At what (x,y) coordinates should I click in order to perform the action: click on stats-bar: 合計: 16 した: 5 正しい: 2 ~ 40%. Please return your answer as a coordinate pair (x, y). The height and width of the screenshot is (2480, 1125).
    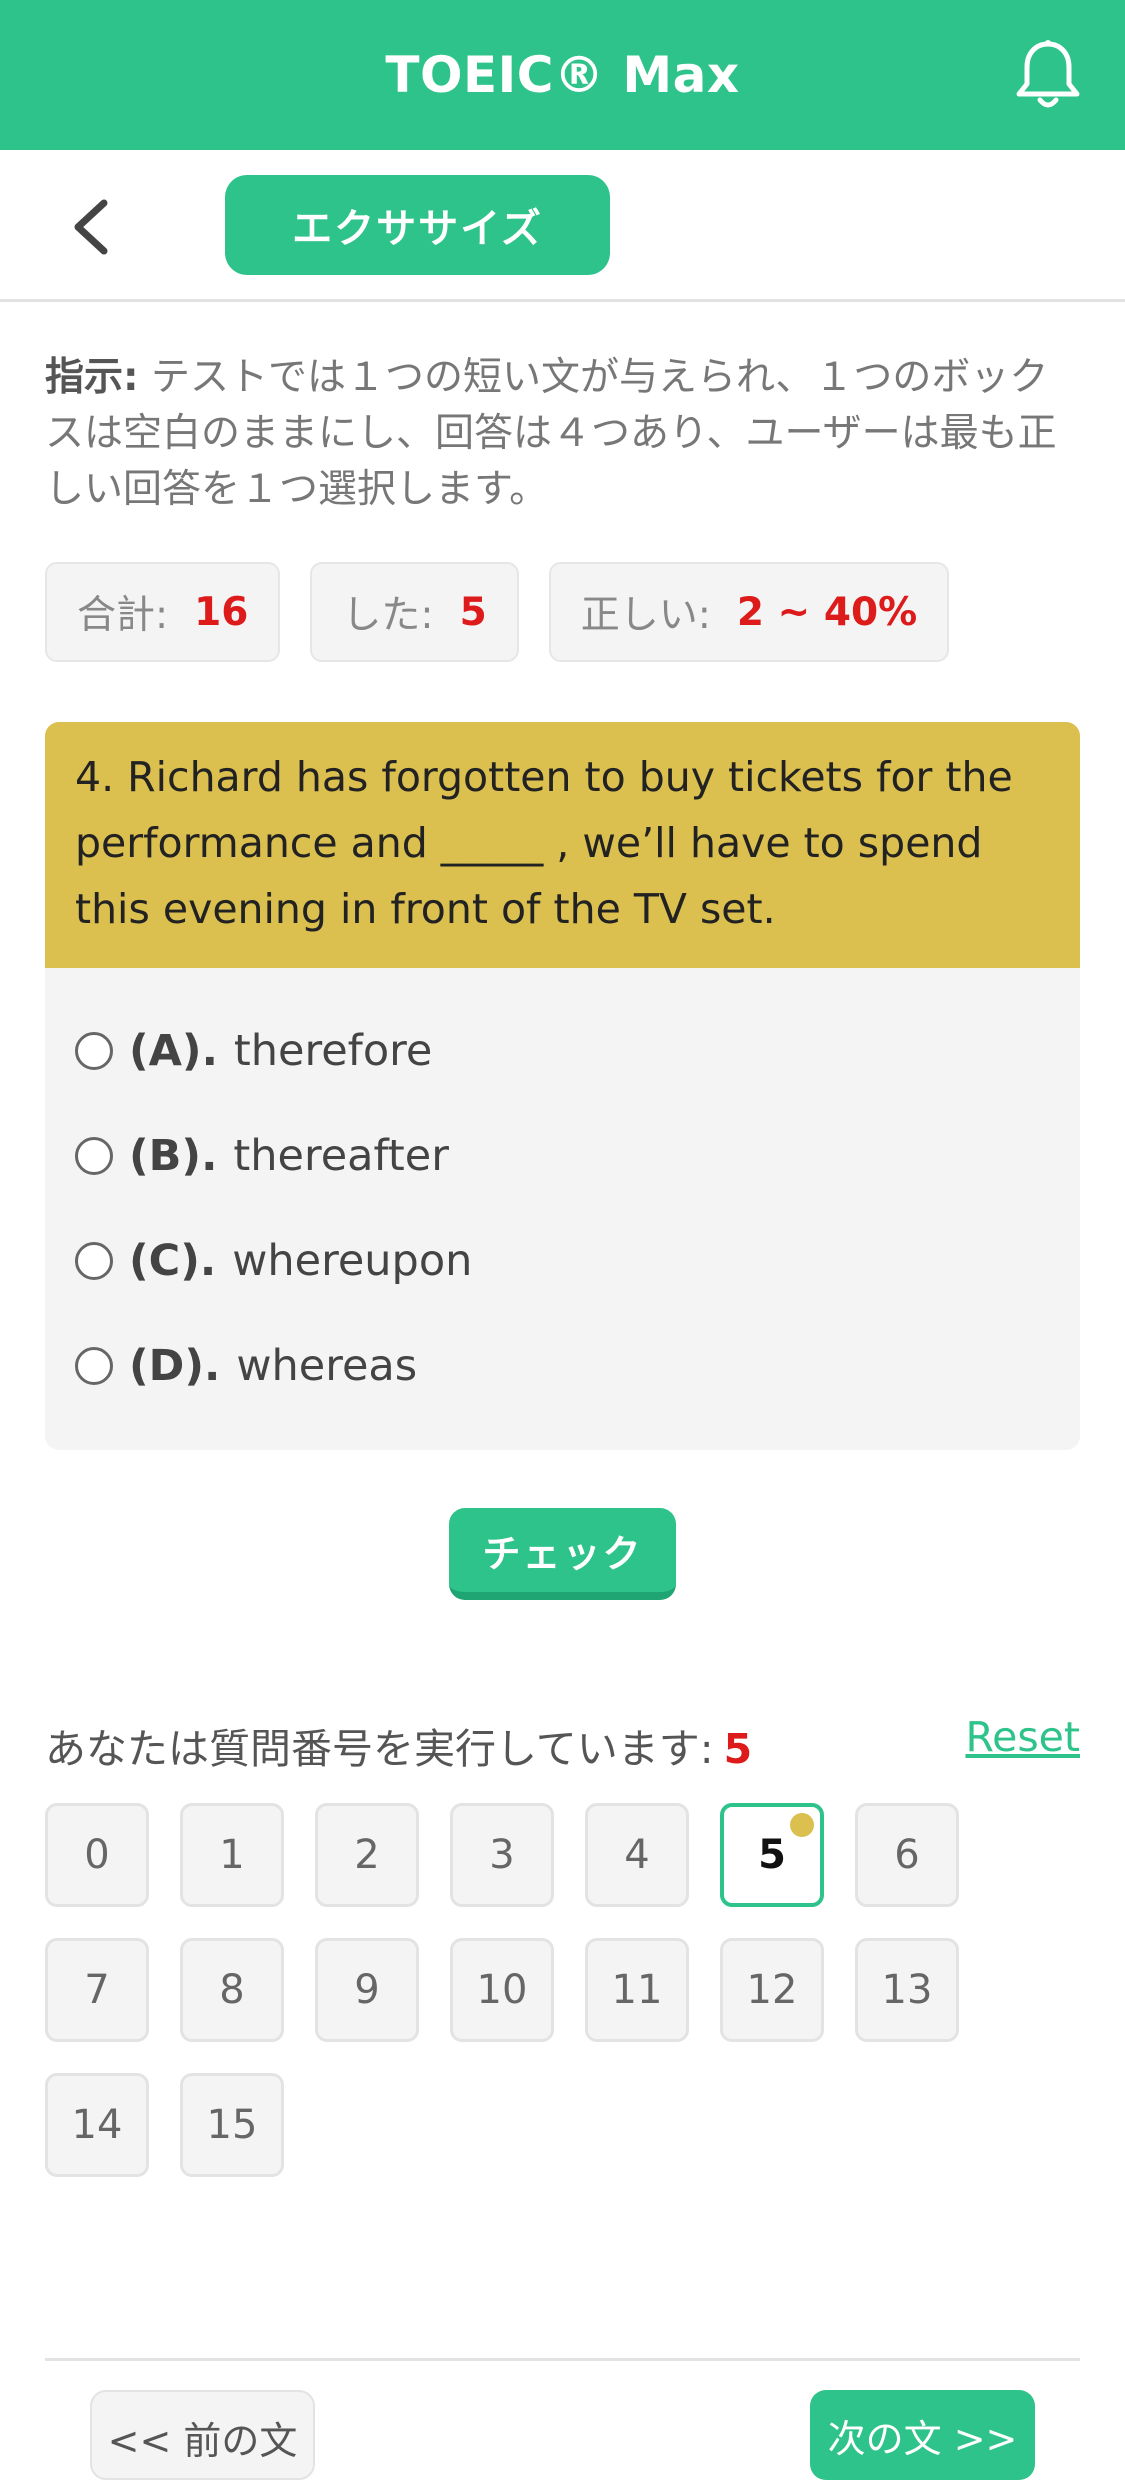
    Looking at the image, I should click on (497, 612).